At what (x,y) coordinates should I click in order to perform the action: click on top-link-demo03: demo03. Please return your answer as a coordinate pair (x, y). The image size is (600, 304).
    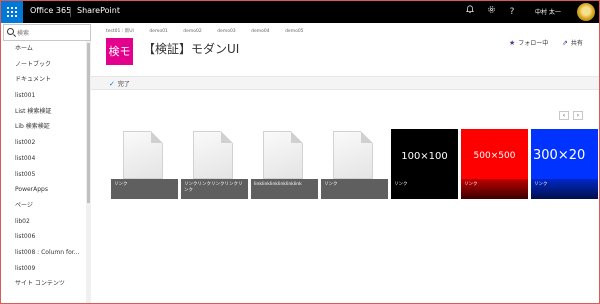
    Looking at the image, I should click on (226, 31).